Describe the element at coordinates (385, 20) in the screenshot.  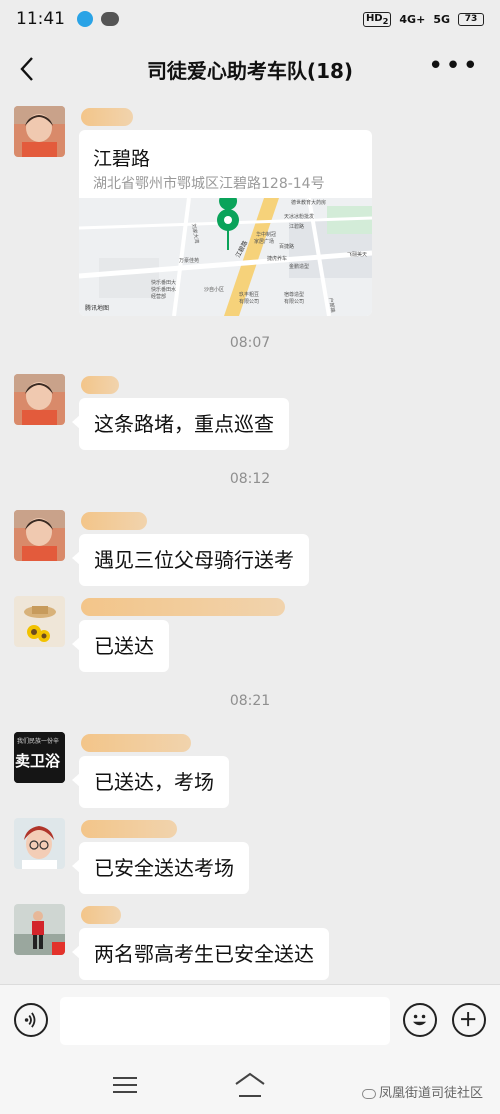
I see `hd-sub: 2` at that location.